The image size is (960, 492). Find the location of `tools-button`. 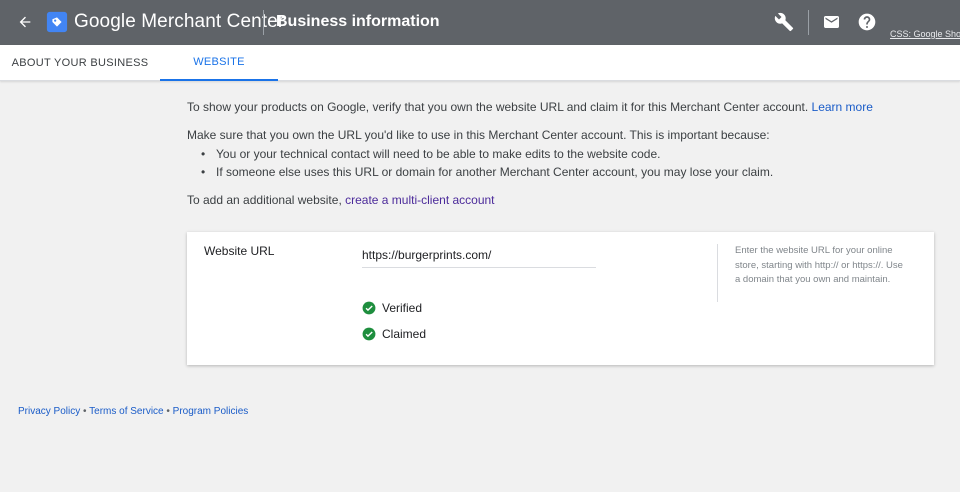

tools-button is located at coordinates (784, 22).